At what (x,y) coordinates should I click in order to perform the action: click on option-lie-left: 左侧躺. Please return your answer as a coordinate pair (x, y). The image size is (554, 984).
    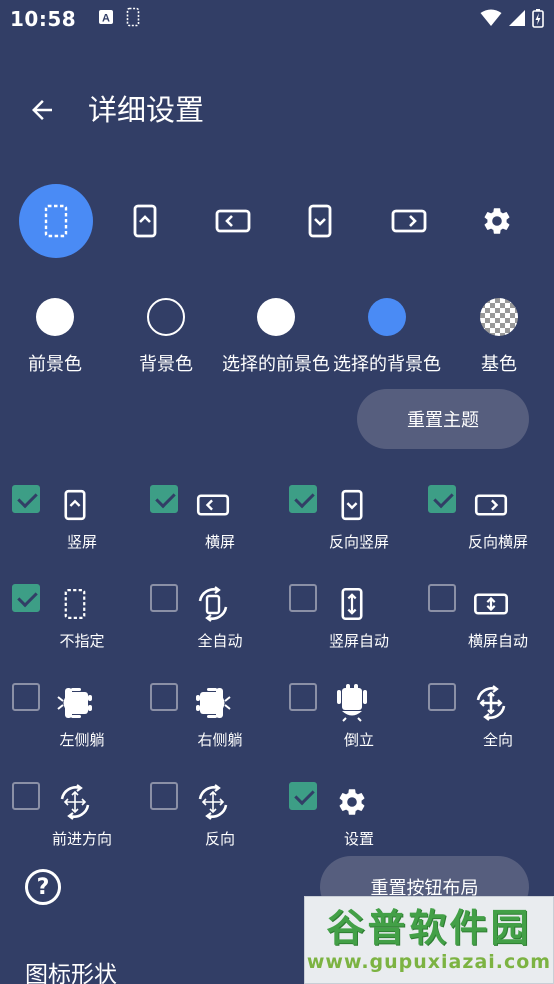
    Looking at the image, I should click on (69, 732).